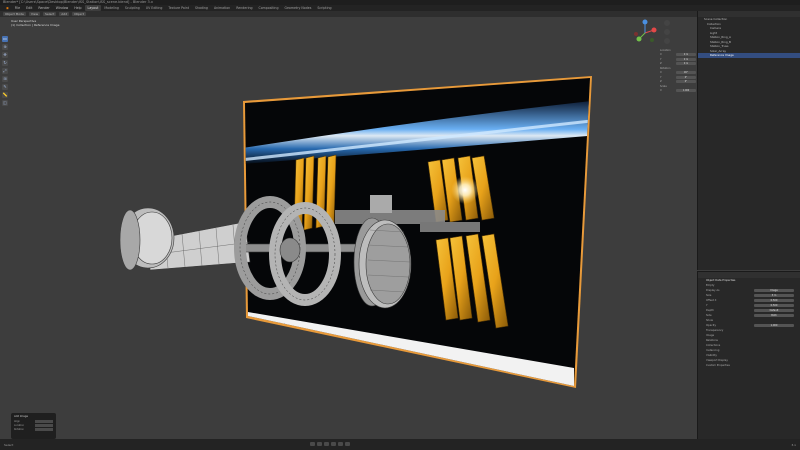  I want to click on next-keyframe-icon, so click(340, 444).